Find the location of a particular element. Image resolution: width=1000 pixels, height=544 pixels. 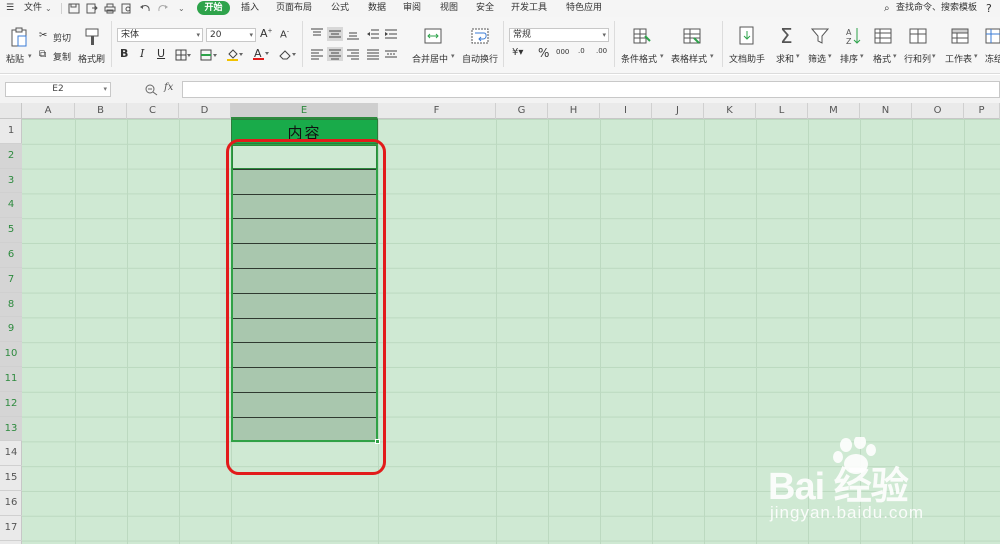

italic-button: I is located at coordinates (142, 53).